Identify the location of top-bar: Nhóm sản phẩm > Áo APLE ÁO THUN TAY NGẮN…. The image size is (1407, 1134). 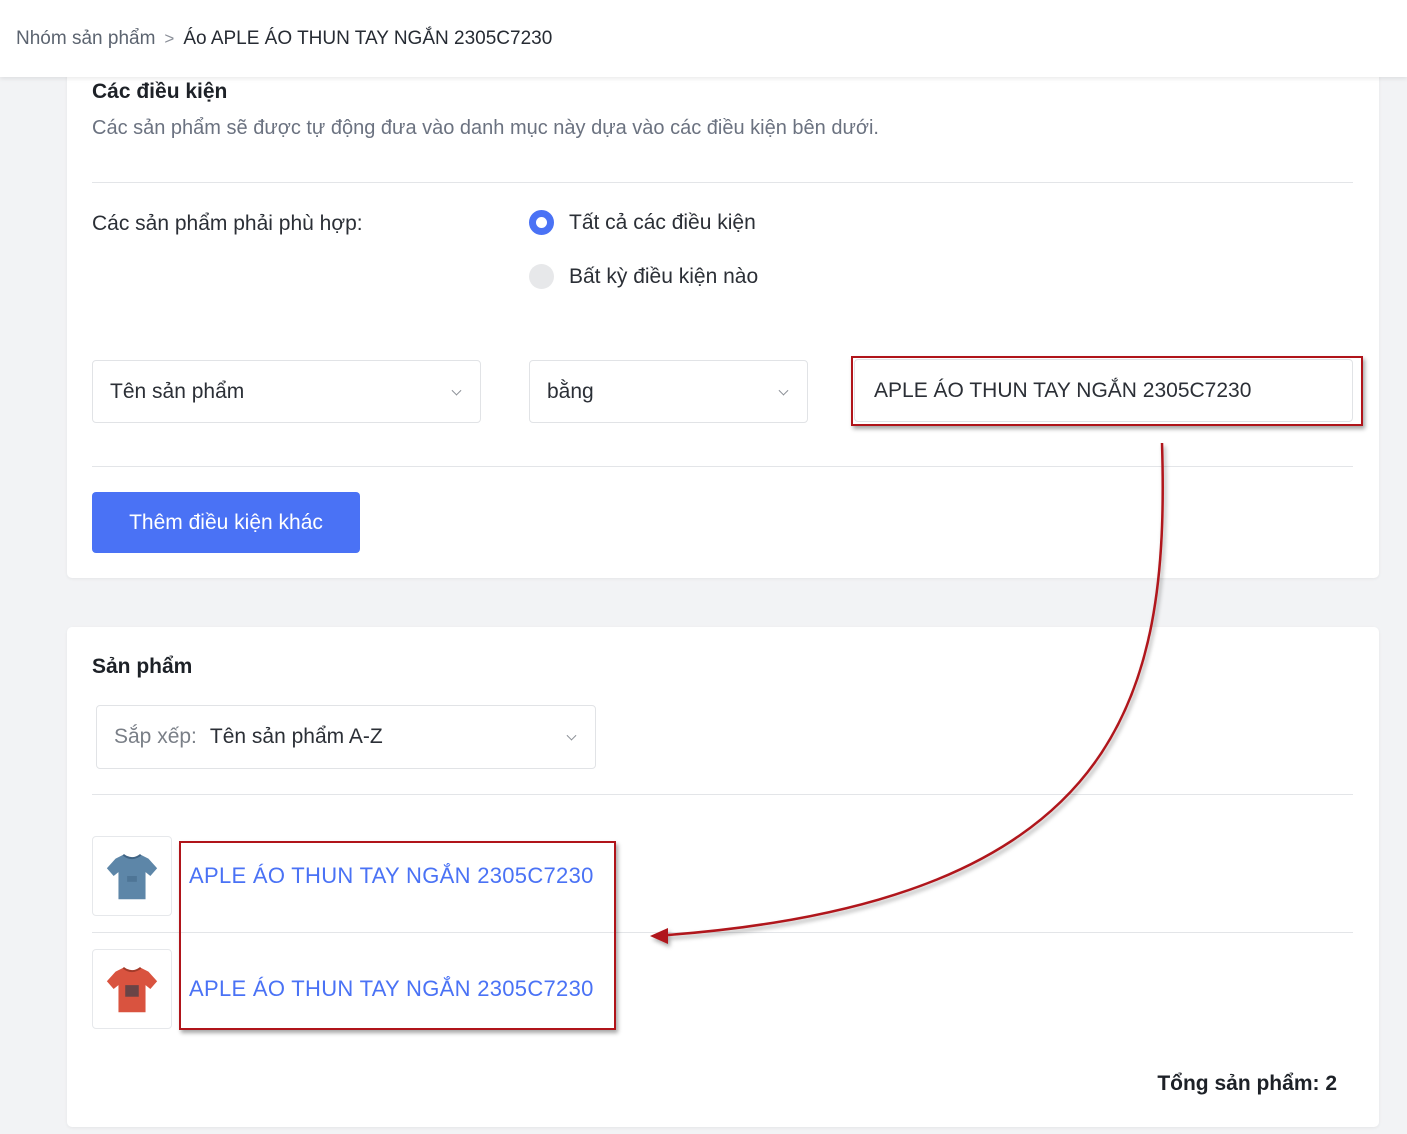
(703, 38).